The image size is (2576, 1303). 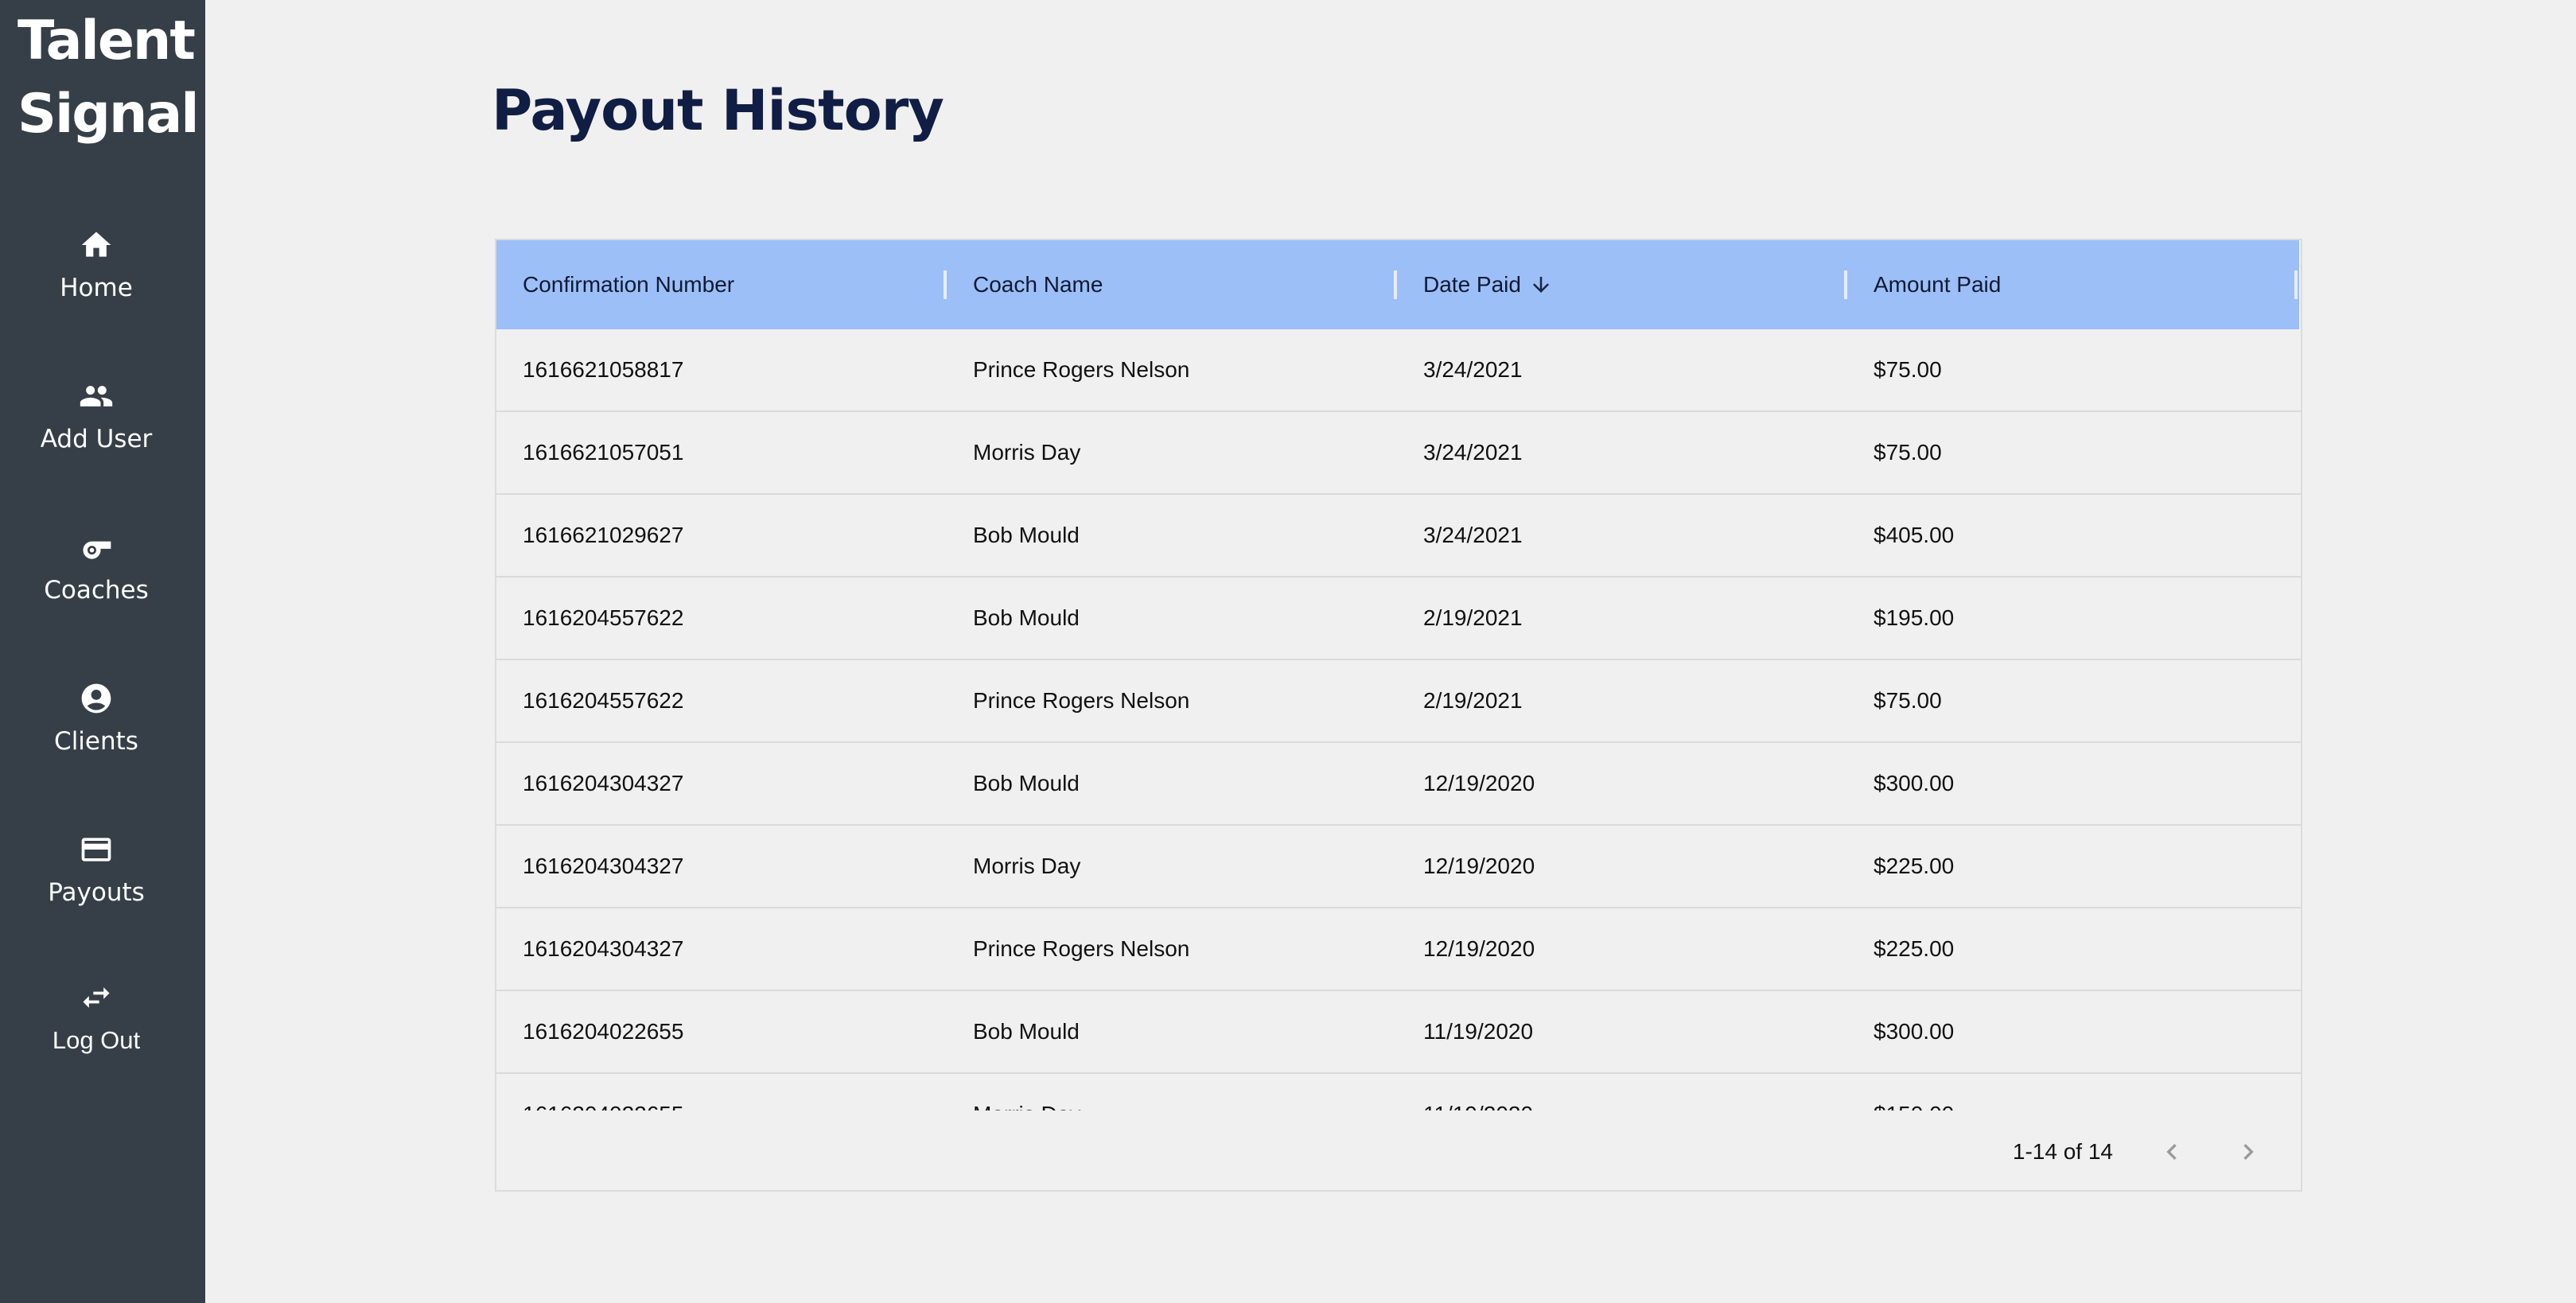 I want to click on previous-page-button, so click(x=2172, y=1152).